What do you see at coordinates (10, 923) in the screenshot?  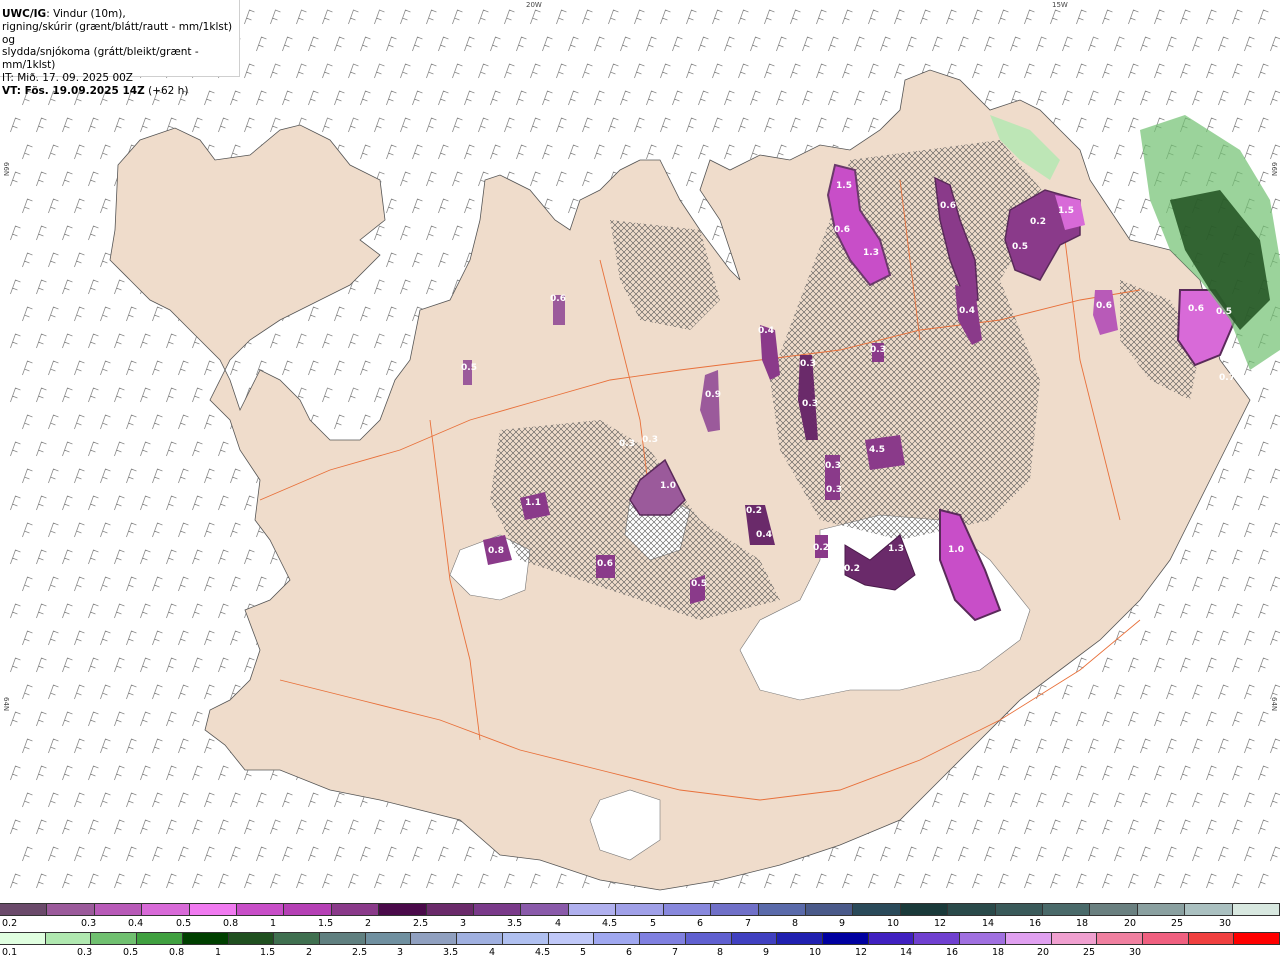 I see `legend-label: 0.2` at bounding box center [10, 923].